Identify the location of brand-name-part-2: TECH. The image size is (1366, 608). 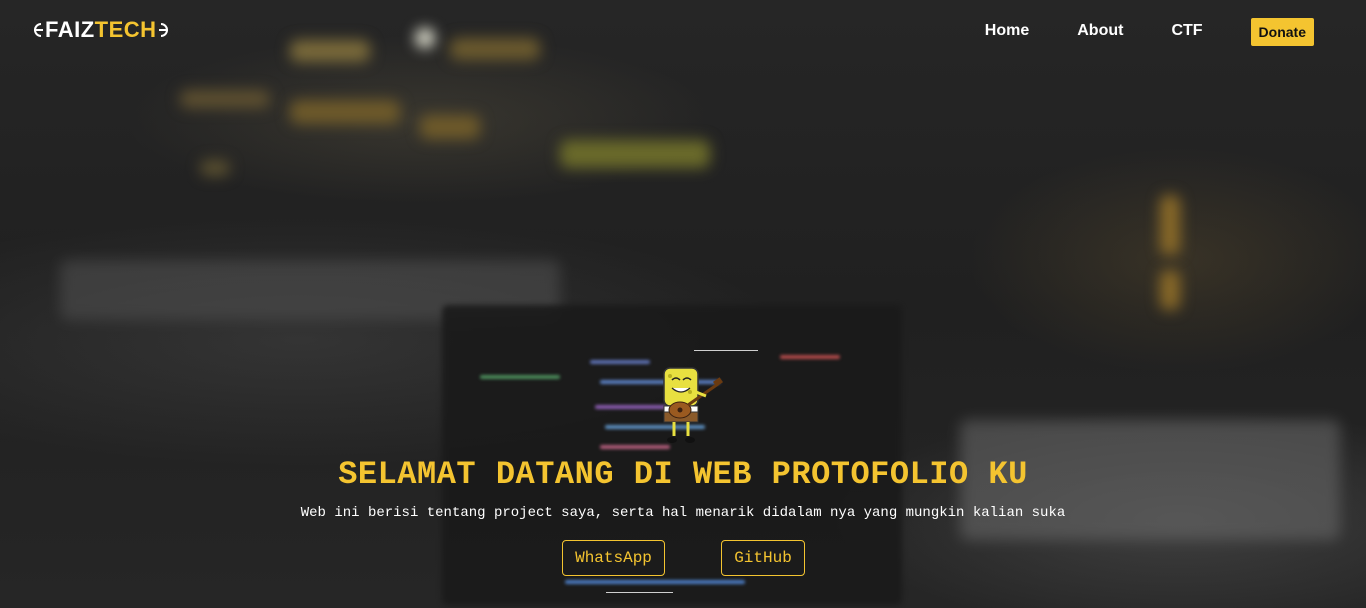
(125, 29).